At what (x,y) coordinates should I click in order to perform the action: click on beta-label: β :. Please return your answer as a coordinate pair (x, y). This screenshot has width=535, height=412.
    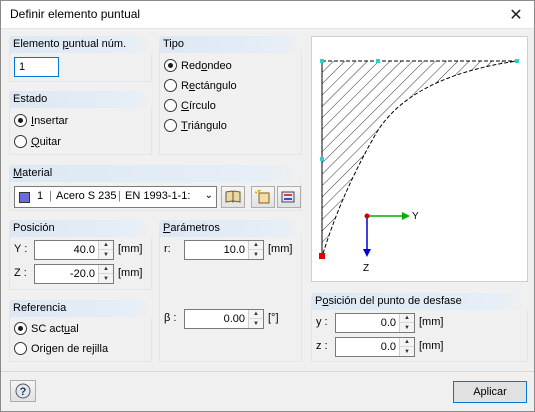
    Looking at the image, I should click on (170, 318).